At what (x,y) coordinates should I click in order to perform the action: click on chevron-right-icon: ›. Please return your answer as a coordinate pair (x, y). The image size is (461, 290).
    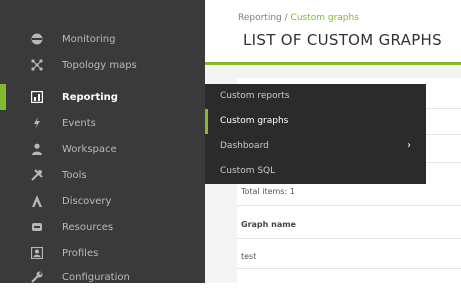
    Looking at the image, I should click on (409, 145).